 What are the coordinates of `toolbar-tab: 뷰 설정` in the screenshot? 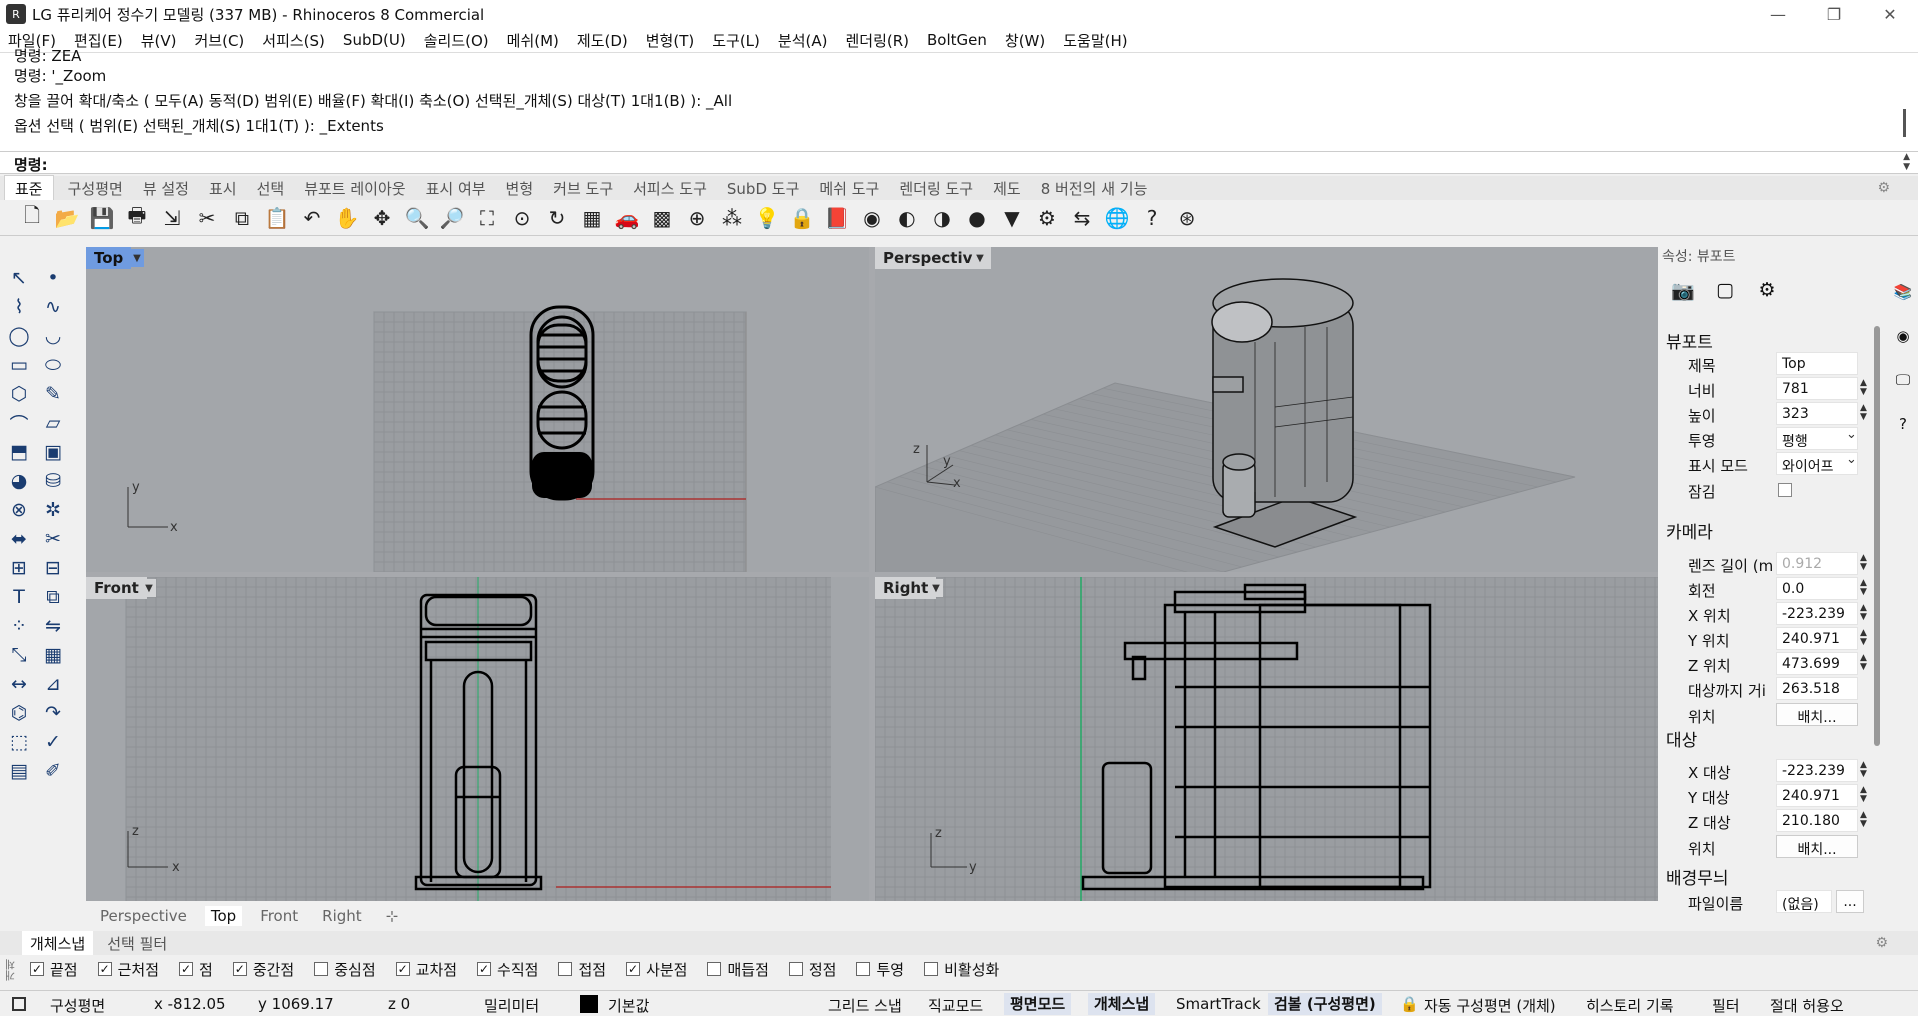 It's located at (166, 188).